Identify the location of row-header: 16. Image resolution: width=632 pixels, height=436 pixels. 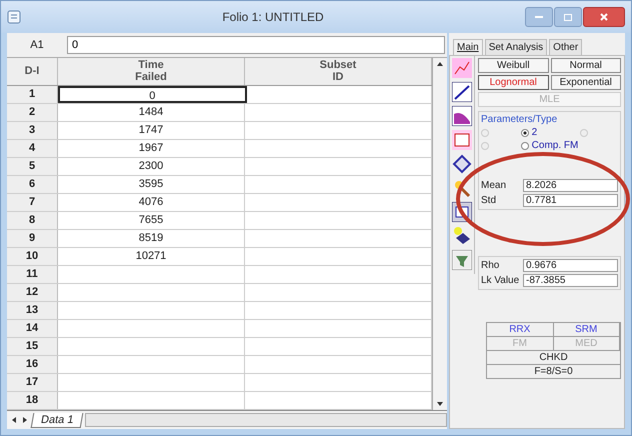
(32, 364).